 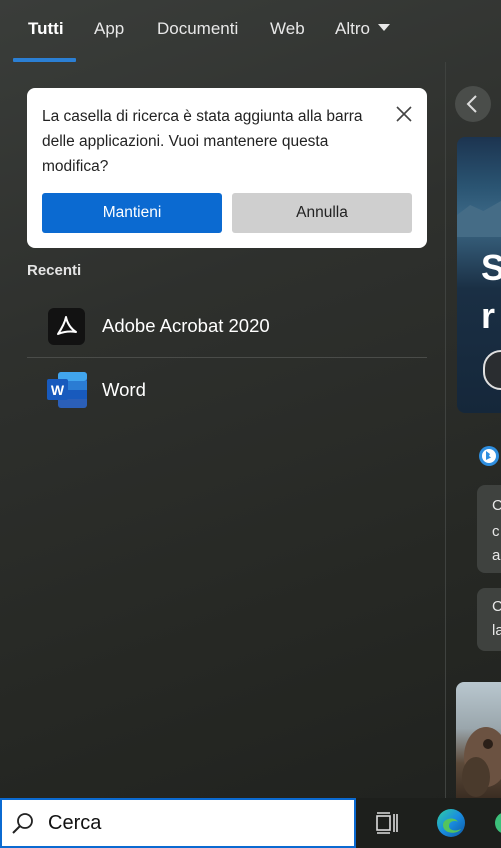 I want to click on highlight-image-card, so click(x=478, y=740).